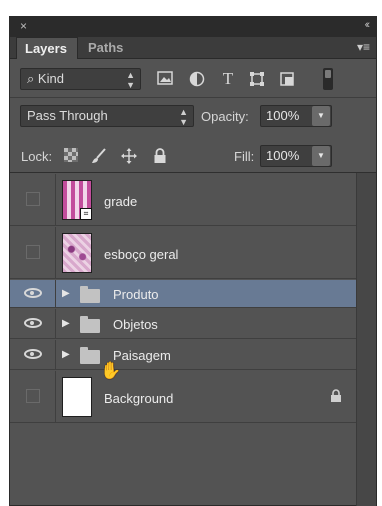 This screenshot has height=506, width=382. I want to click on layer-name: esboço geral, so click(141, 254).